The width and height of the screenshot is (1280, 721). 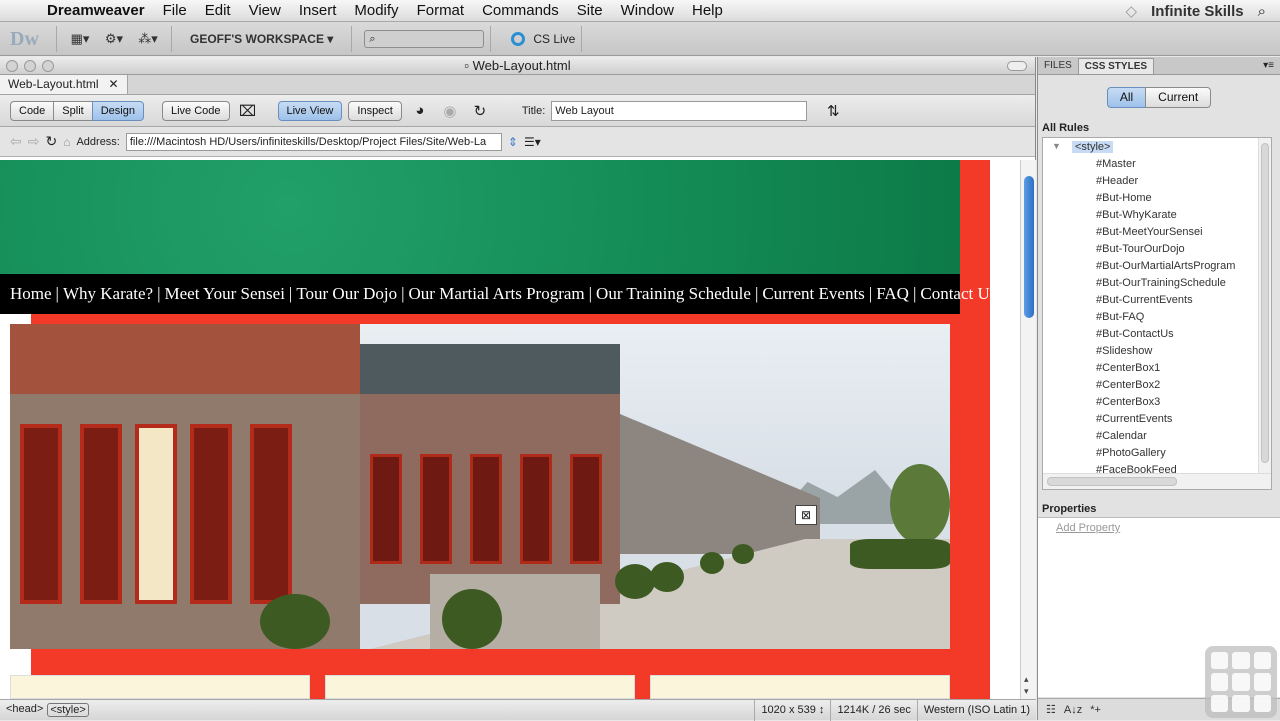 What do you see at coordinates (1157, 266) in the screenshot?
I see `css-rule-but-ourmartialartsprogram: #But-OurMartialArtsProgram` at bounding box center [1157, 266].